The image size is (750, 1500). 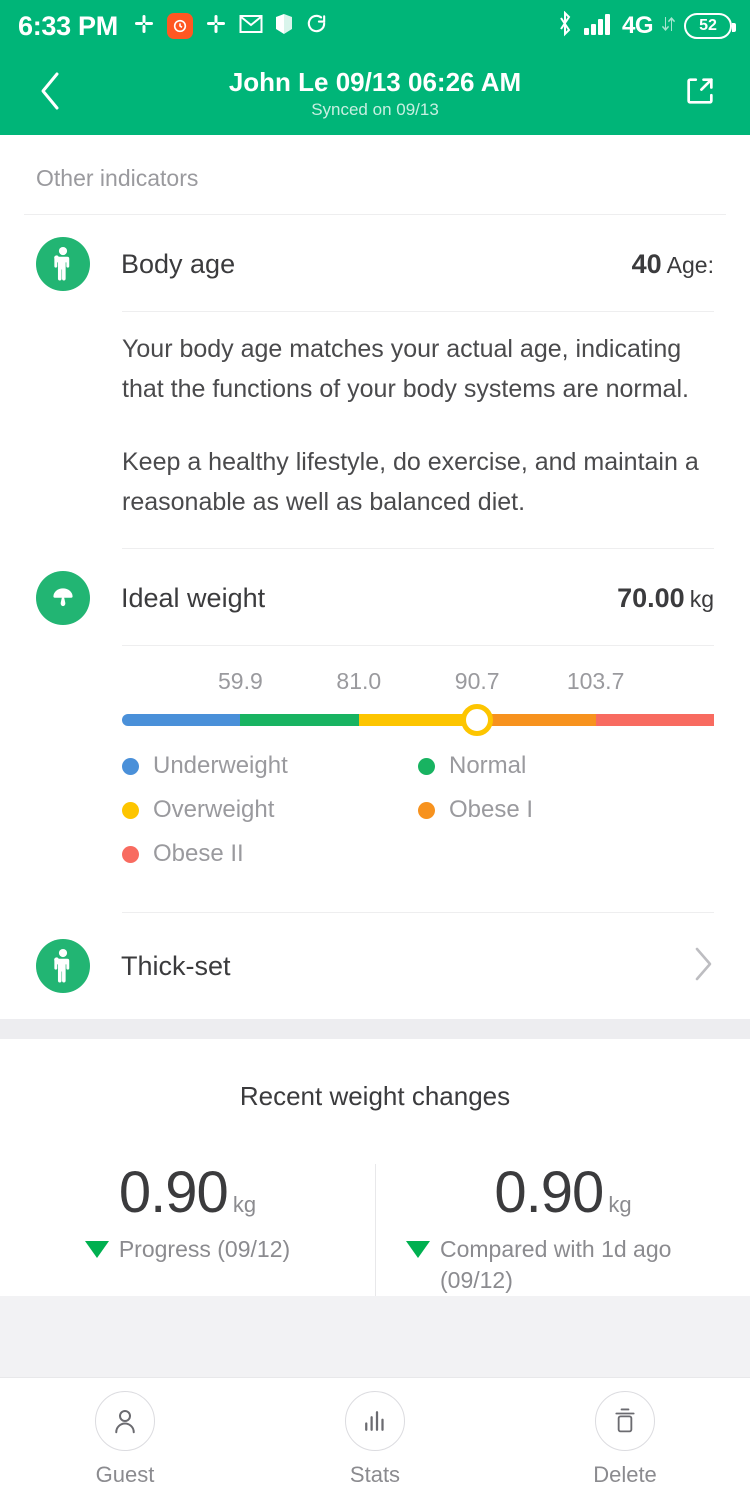 I want to click on bmi-segment-overweight, so click(x=418, y=720).